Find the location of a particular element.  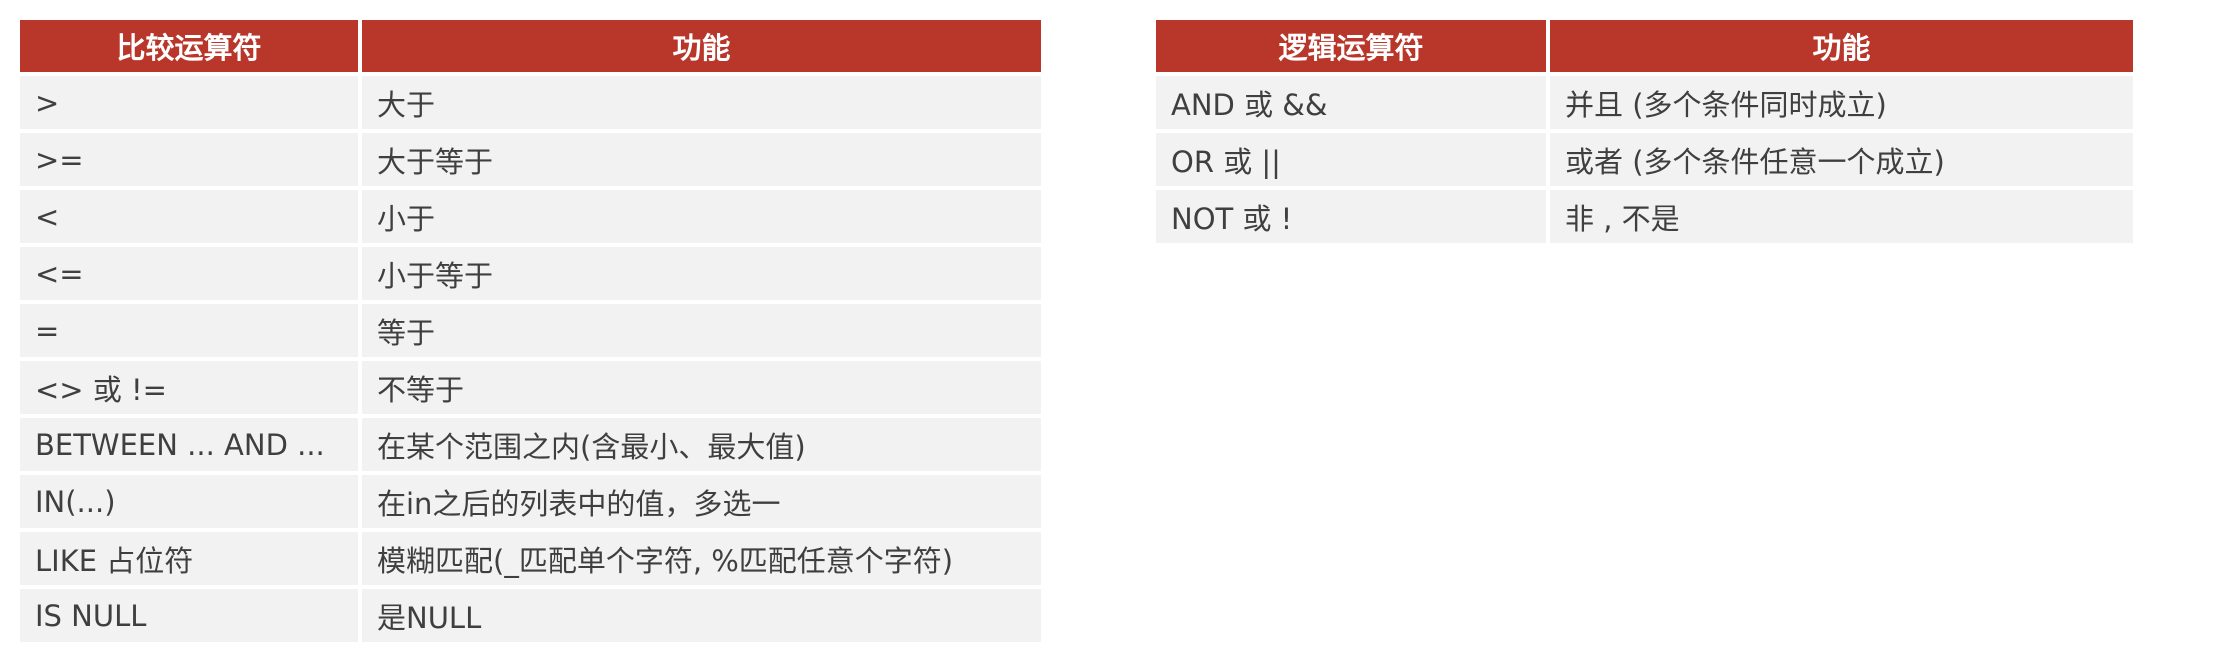

operator-cell: AND 或 && is located at coordinates (1351, 102).